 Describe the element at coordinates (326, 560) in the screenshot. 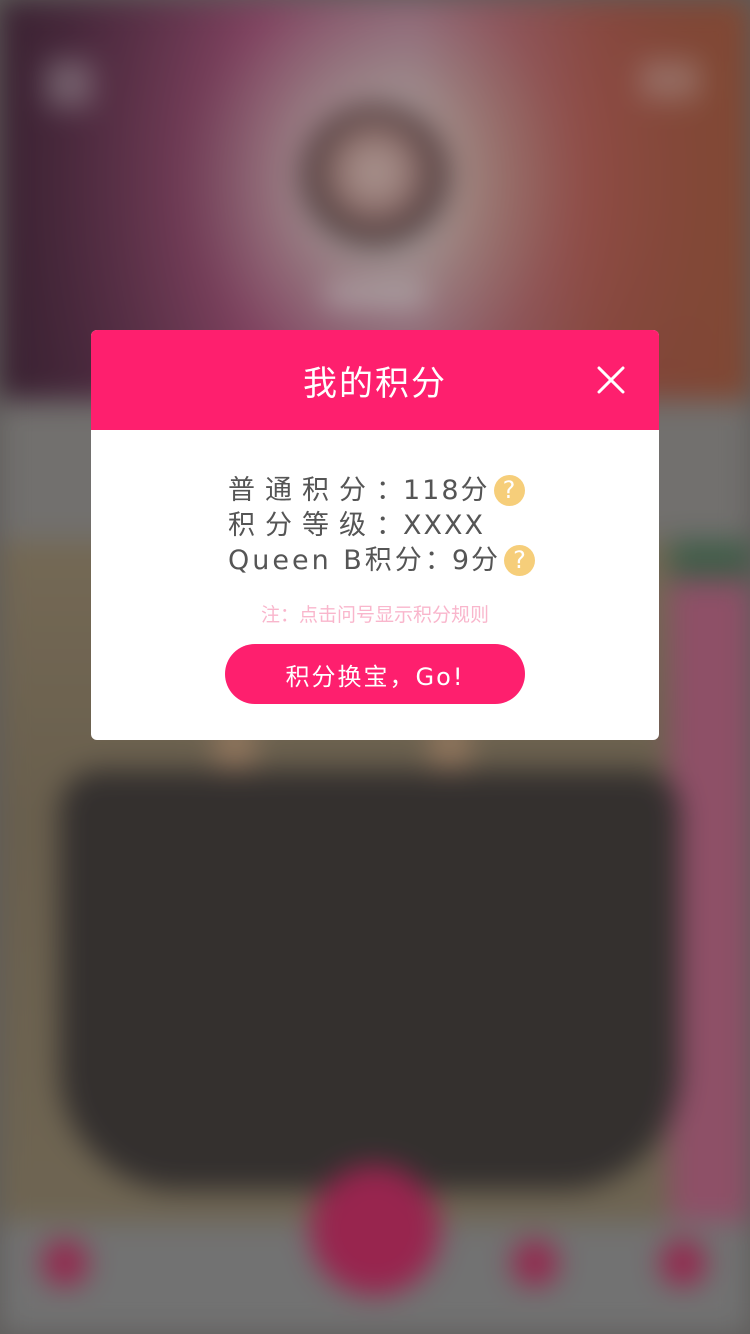

I see `points-row-label: Queen B积分` at that location.